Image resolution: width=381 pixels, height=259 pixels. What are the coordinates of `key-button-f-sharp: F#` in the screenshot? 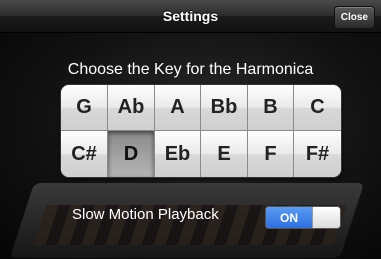 It's located at (317, 154).